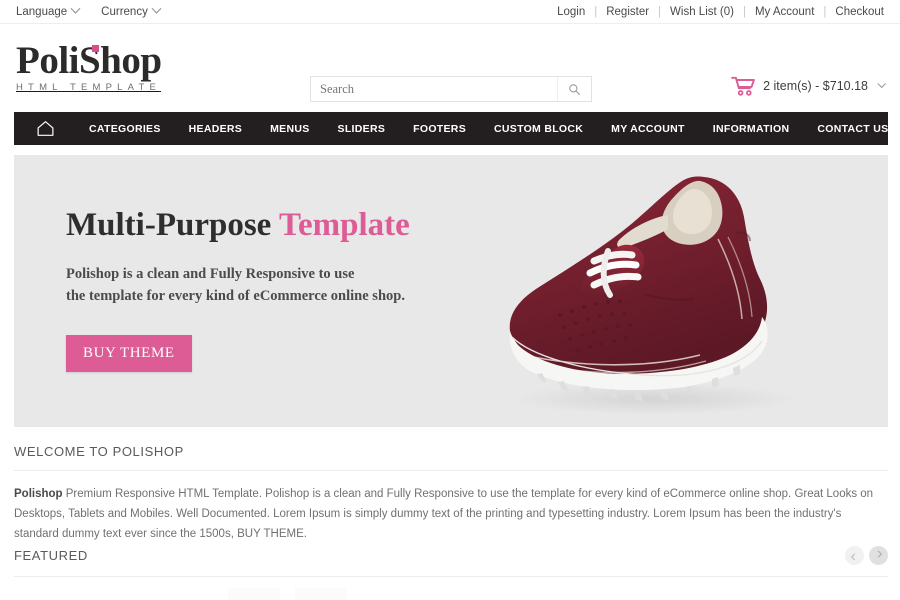  What do you see at coordinates (45, 128) in the screenshot?
I see `home-icon` at bounding box center [45, 128].